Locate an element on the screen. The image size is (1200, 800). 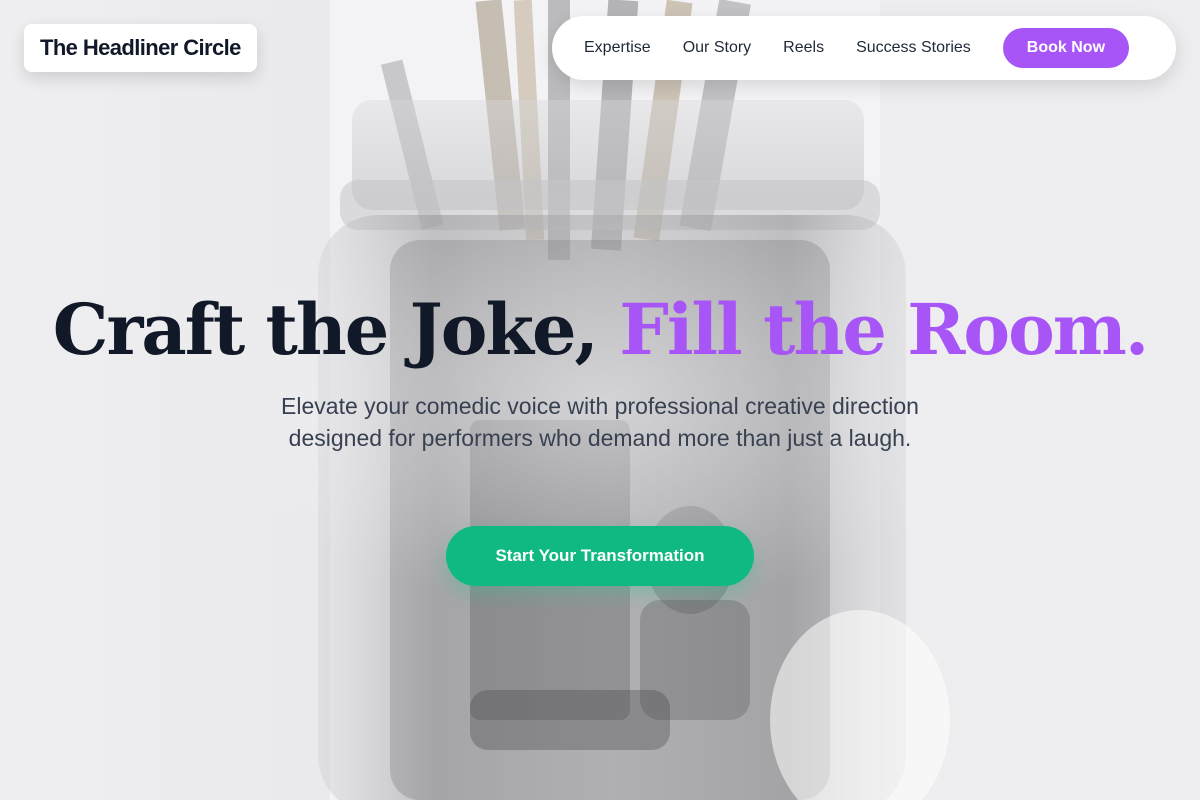
nav-link-success-stories: Success Stories is located at coordinates (913, 48).